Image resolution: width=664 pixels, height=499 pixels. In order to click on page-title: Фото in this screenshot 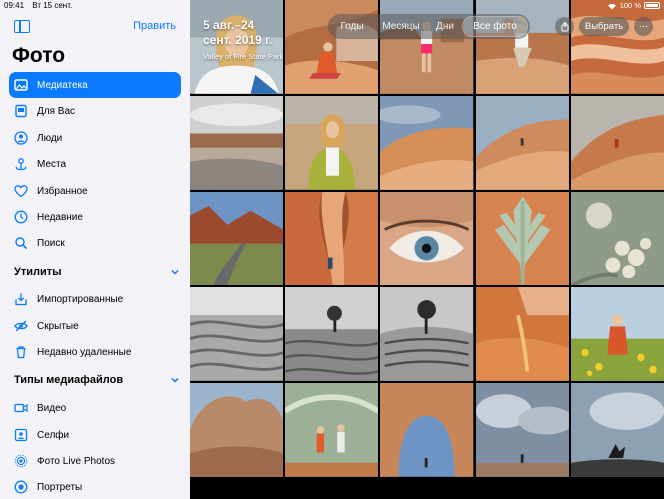, I will do `click(39, 55)`.